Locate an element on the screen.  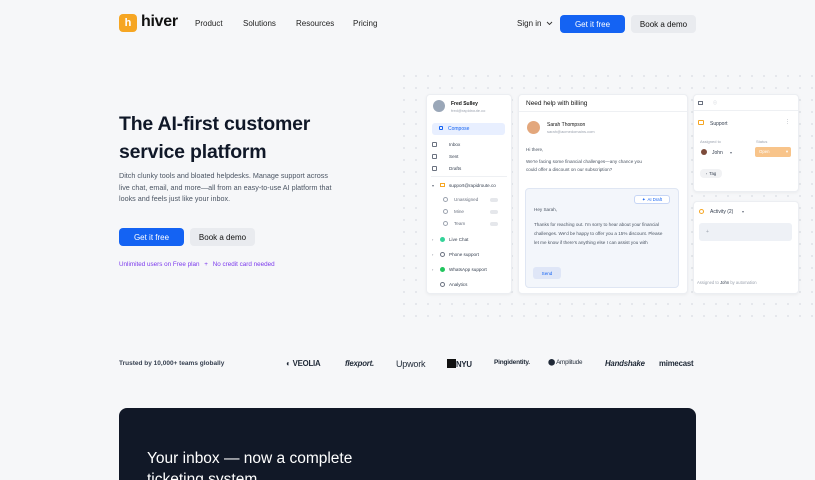
inbox-icon is located at coordinates (434, 144).